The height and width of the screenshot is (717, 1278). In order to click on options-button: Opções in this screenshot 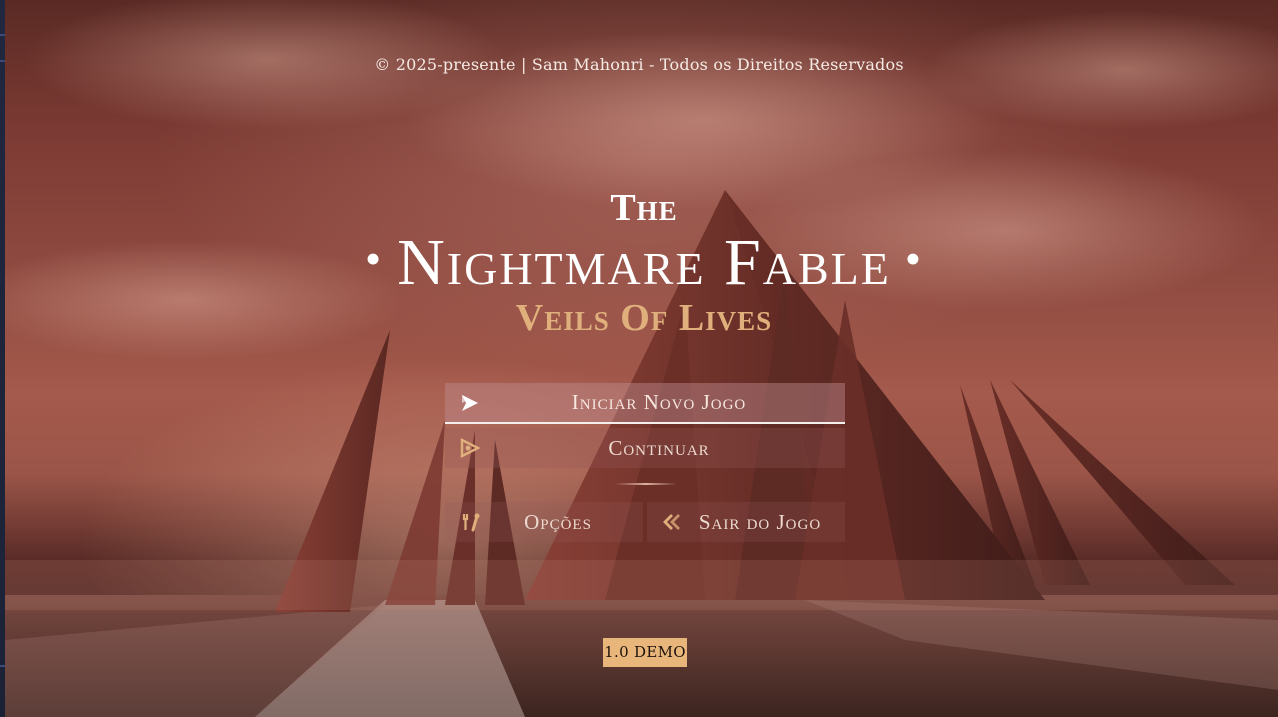, I will do `click(544, 522)`.